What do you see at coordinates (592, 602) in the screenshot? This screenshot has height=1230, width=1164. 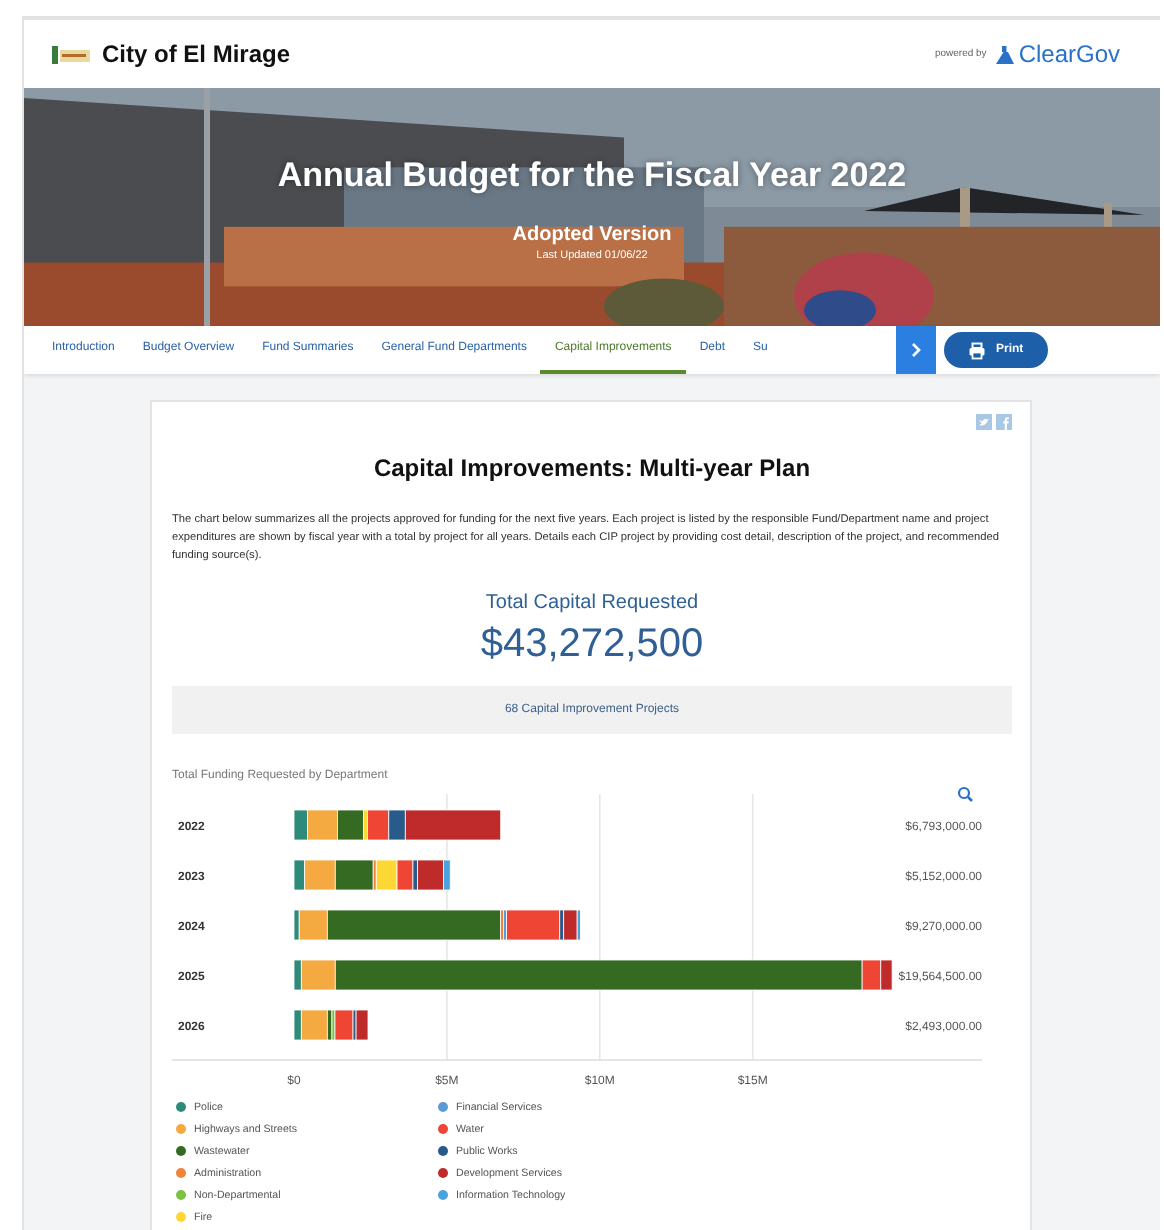 I see `total-label: Total Capital Requested` at bounding box center [592, 602].